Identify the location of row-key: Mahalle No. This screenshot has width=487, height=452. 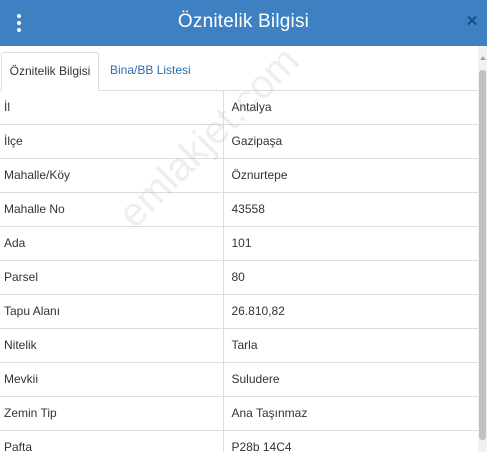
(112, 209).